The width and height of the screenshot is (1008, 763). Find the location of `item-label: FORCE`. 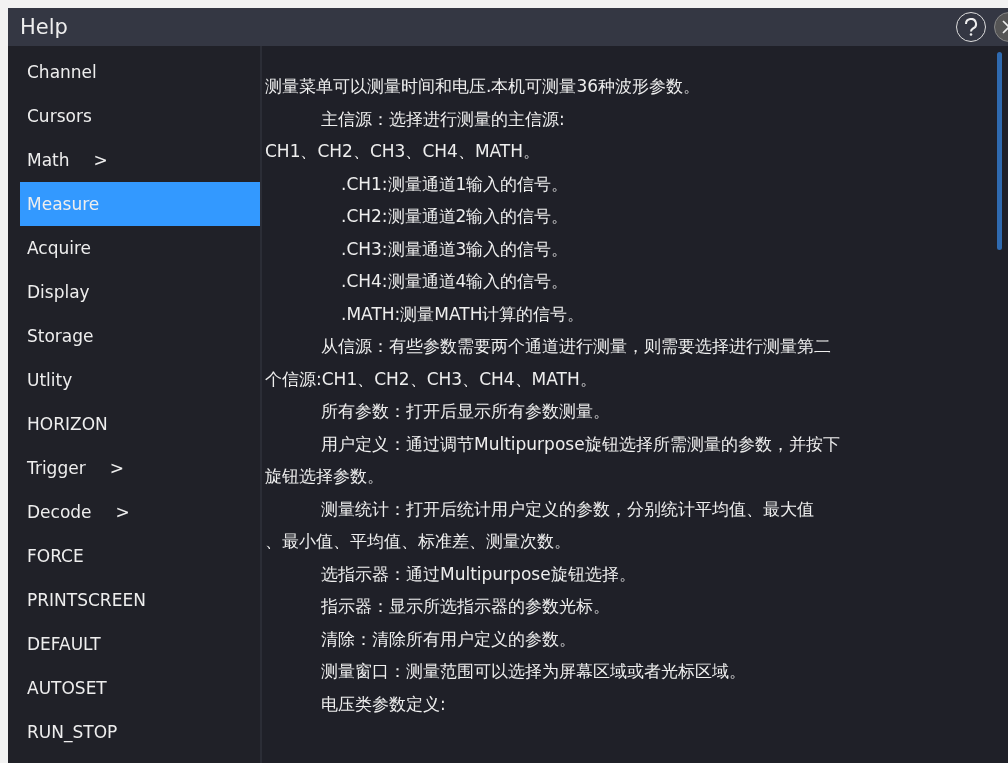

item-label: FORCE is located at coordinates (55, 556).